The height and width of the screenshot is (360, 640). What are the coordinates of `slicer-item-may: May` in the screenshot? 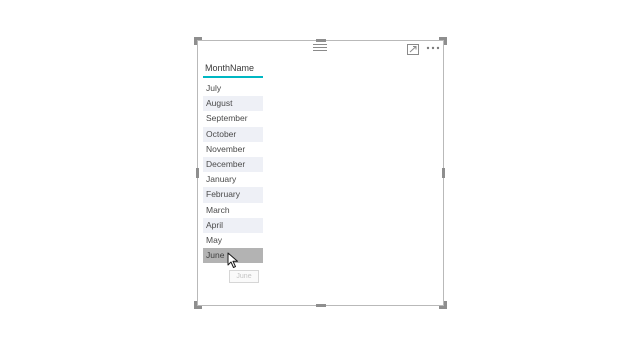 It's located at (233, 240).